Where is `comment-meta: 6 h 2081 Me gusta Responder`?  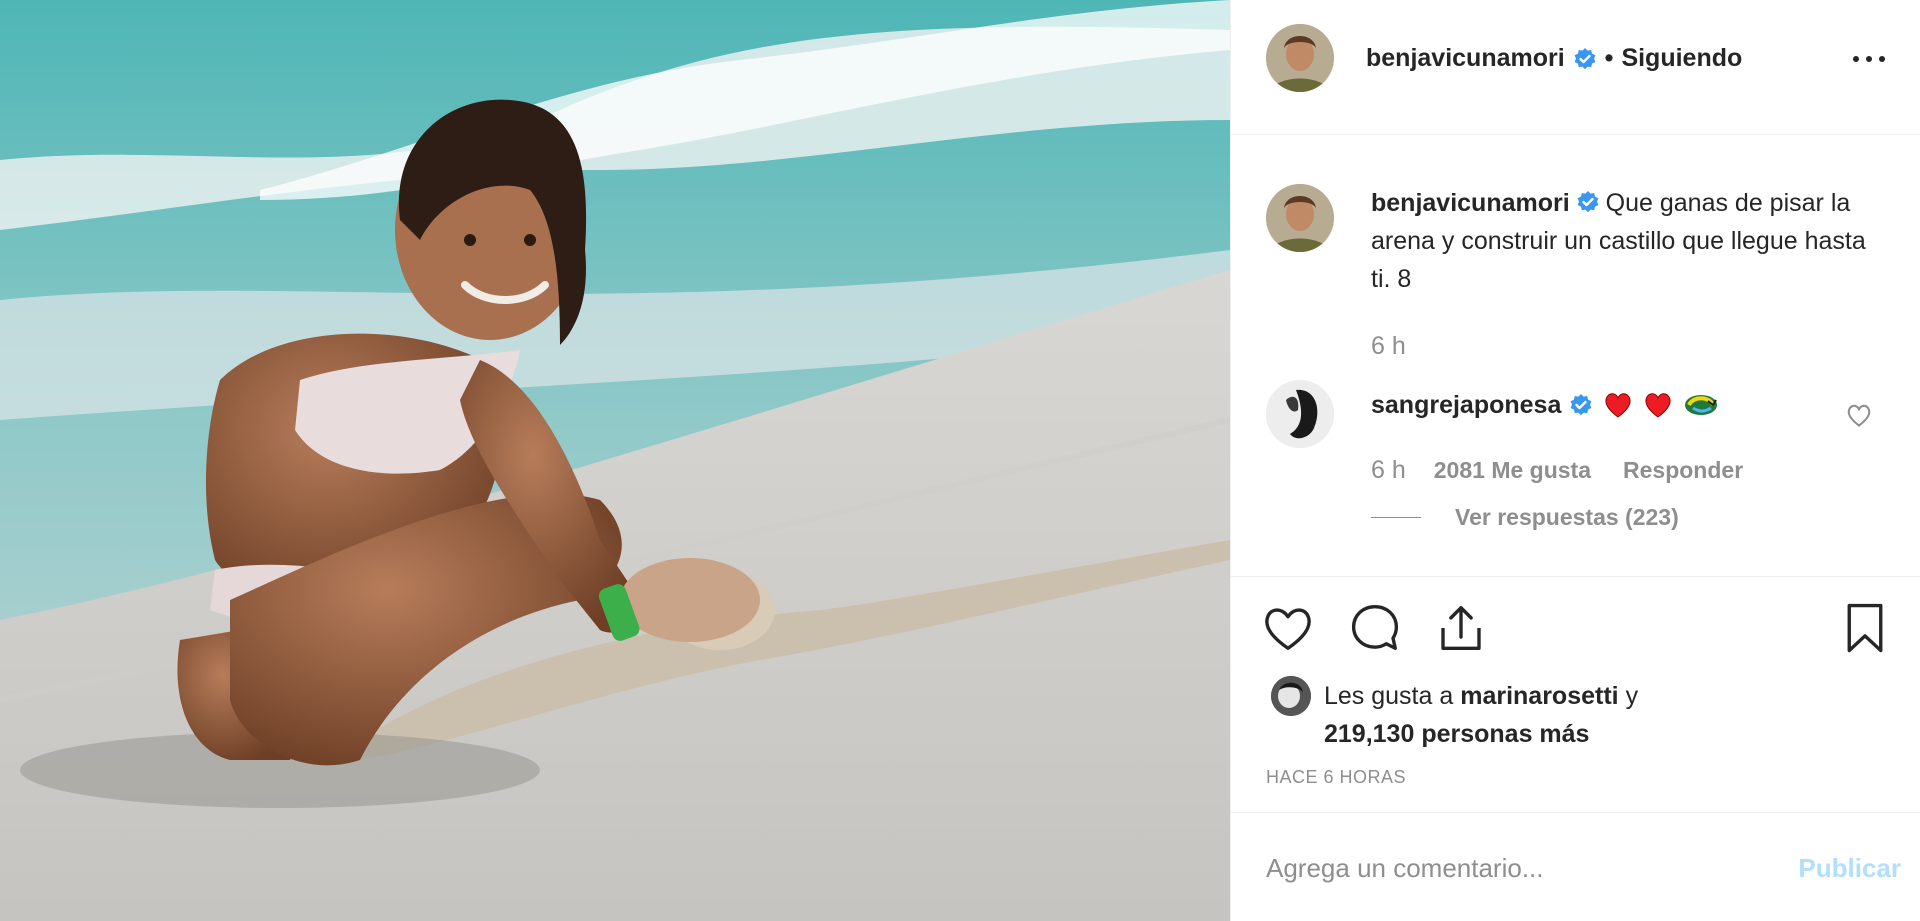
comment-meta: 6 h 2081 Me gusta Responder is located at coordinates (1573, 470).